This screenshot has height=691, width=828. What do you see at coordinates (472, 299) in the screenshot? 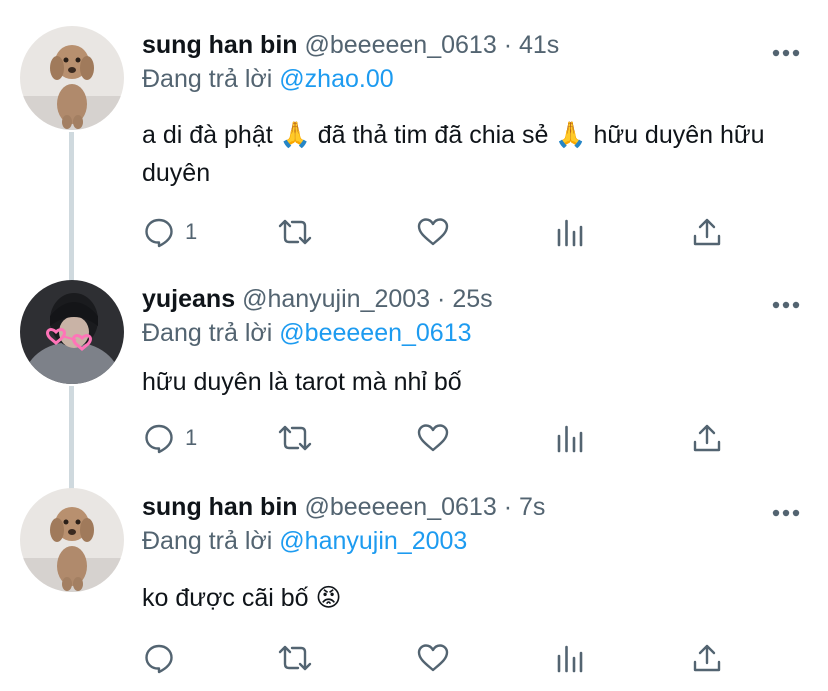
I see `timestamp: 25s` at bounding box center [472, 299].